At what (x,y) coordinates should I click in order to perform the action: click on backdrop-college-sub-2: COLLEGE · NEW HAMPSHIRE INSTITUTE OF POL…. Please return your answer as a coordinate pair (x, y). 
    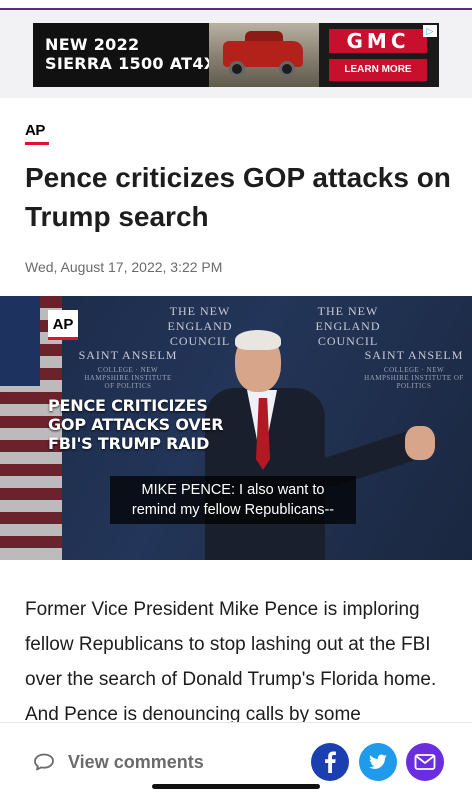
    Looking at the image, I should click on (414, 378).